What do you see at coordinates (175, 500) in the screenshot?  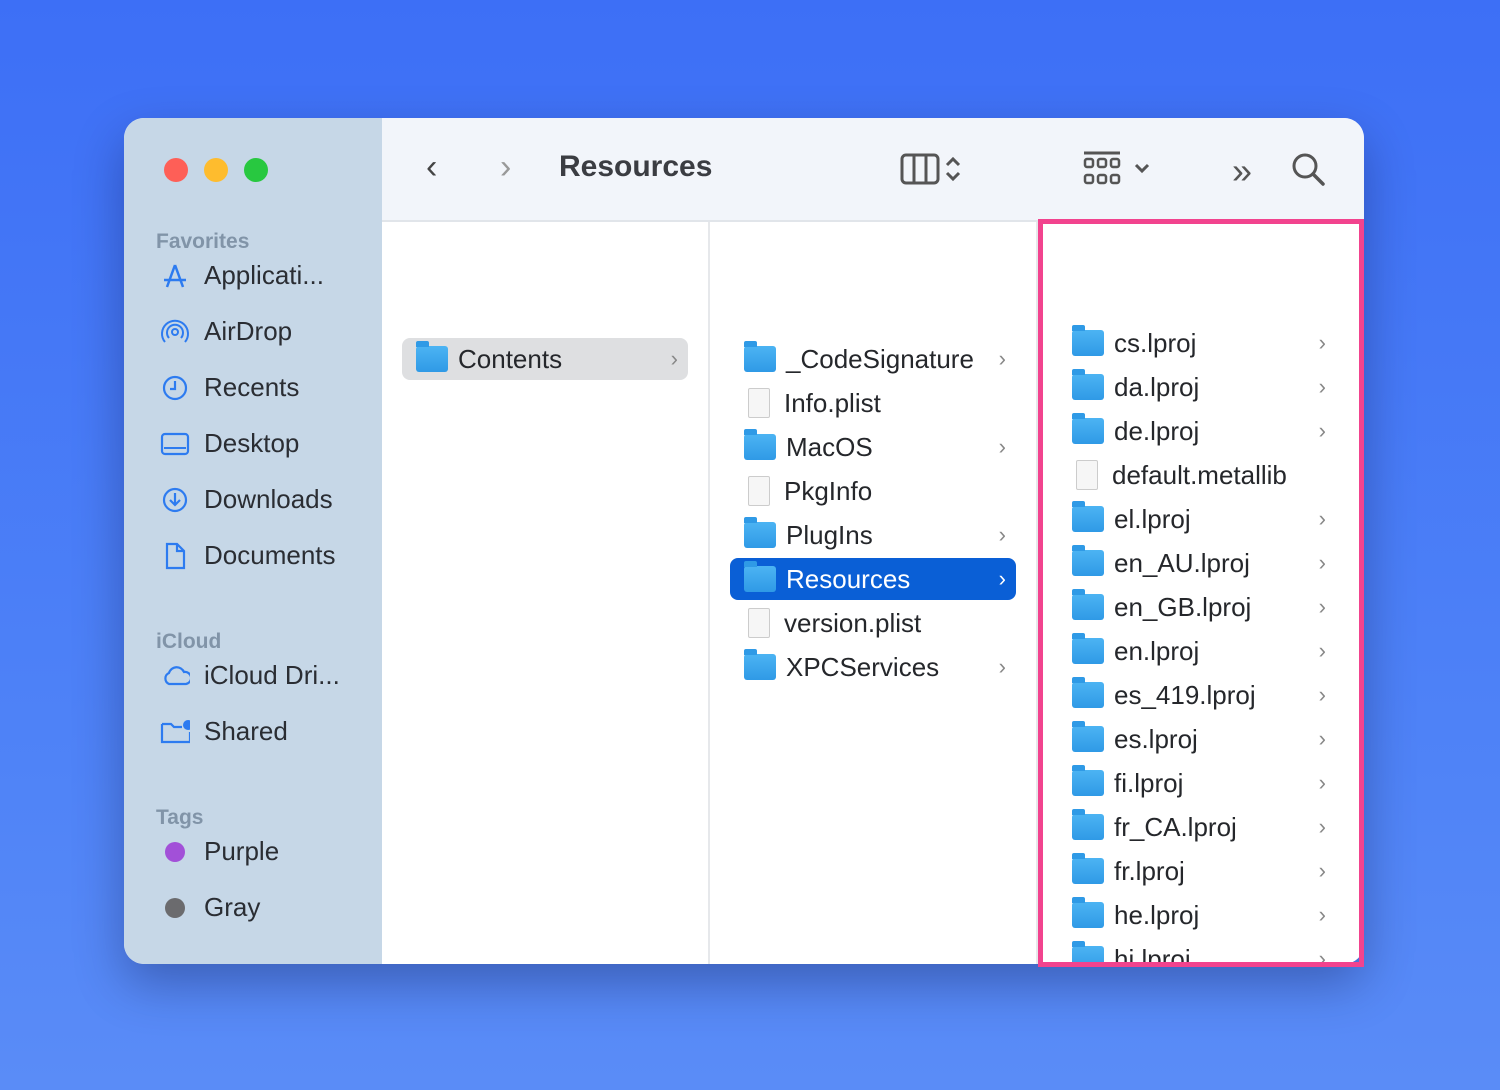 I see `download-icon` at bounding box center [175, 500].